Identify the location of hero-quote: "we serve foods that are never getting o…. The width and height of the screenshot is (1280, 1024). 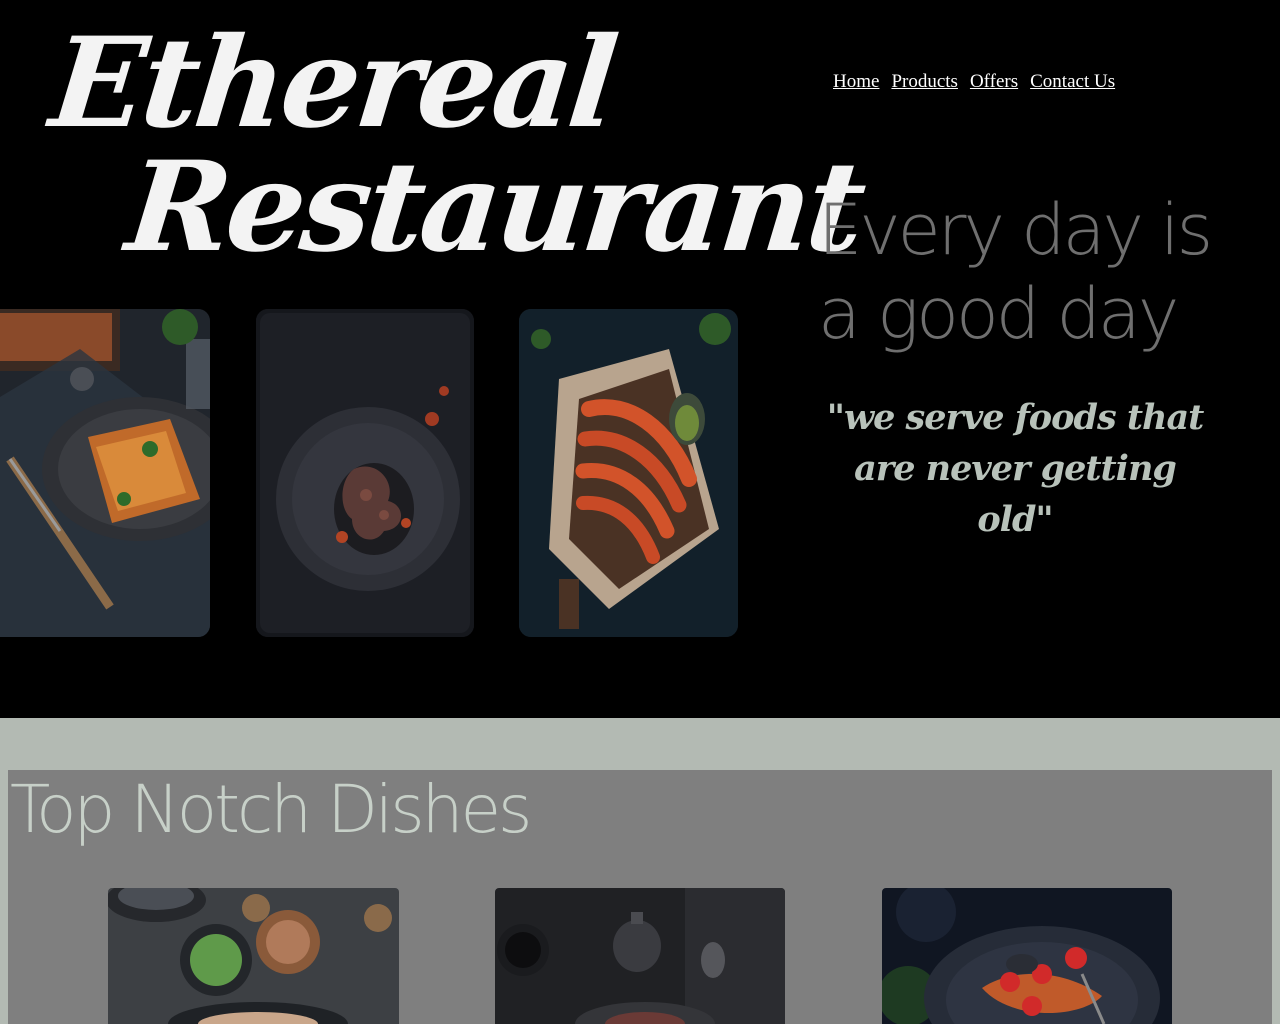
(1015, 468).